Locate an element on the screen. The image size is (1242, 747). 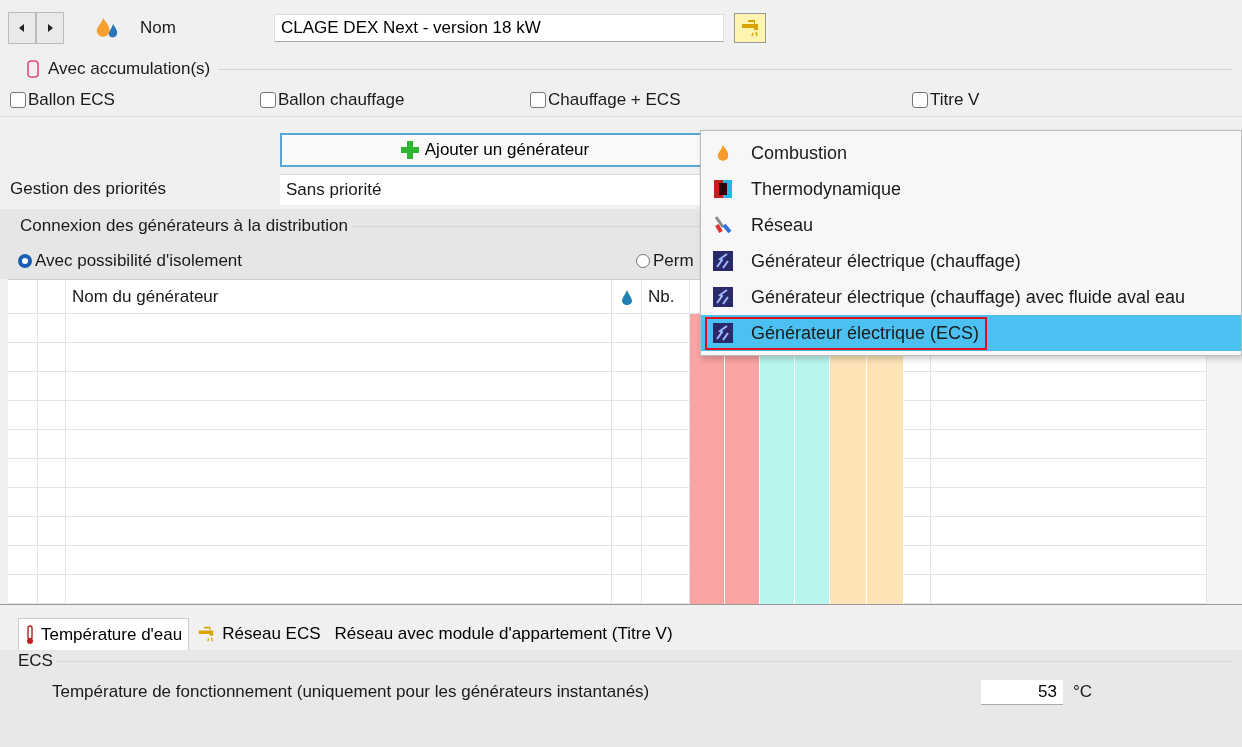
checkbox: Titre V is located at coordinates (946, 100).